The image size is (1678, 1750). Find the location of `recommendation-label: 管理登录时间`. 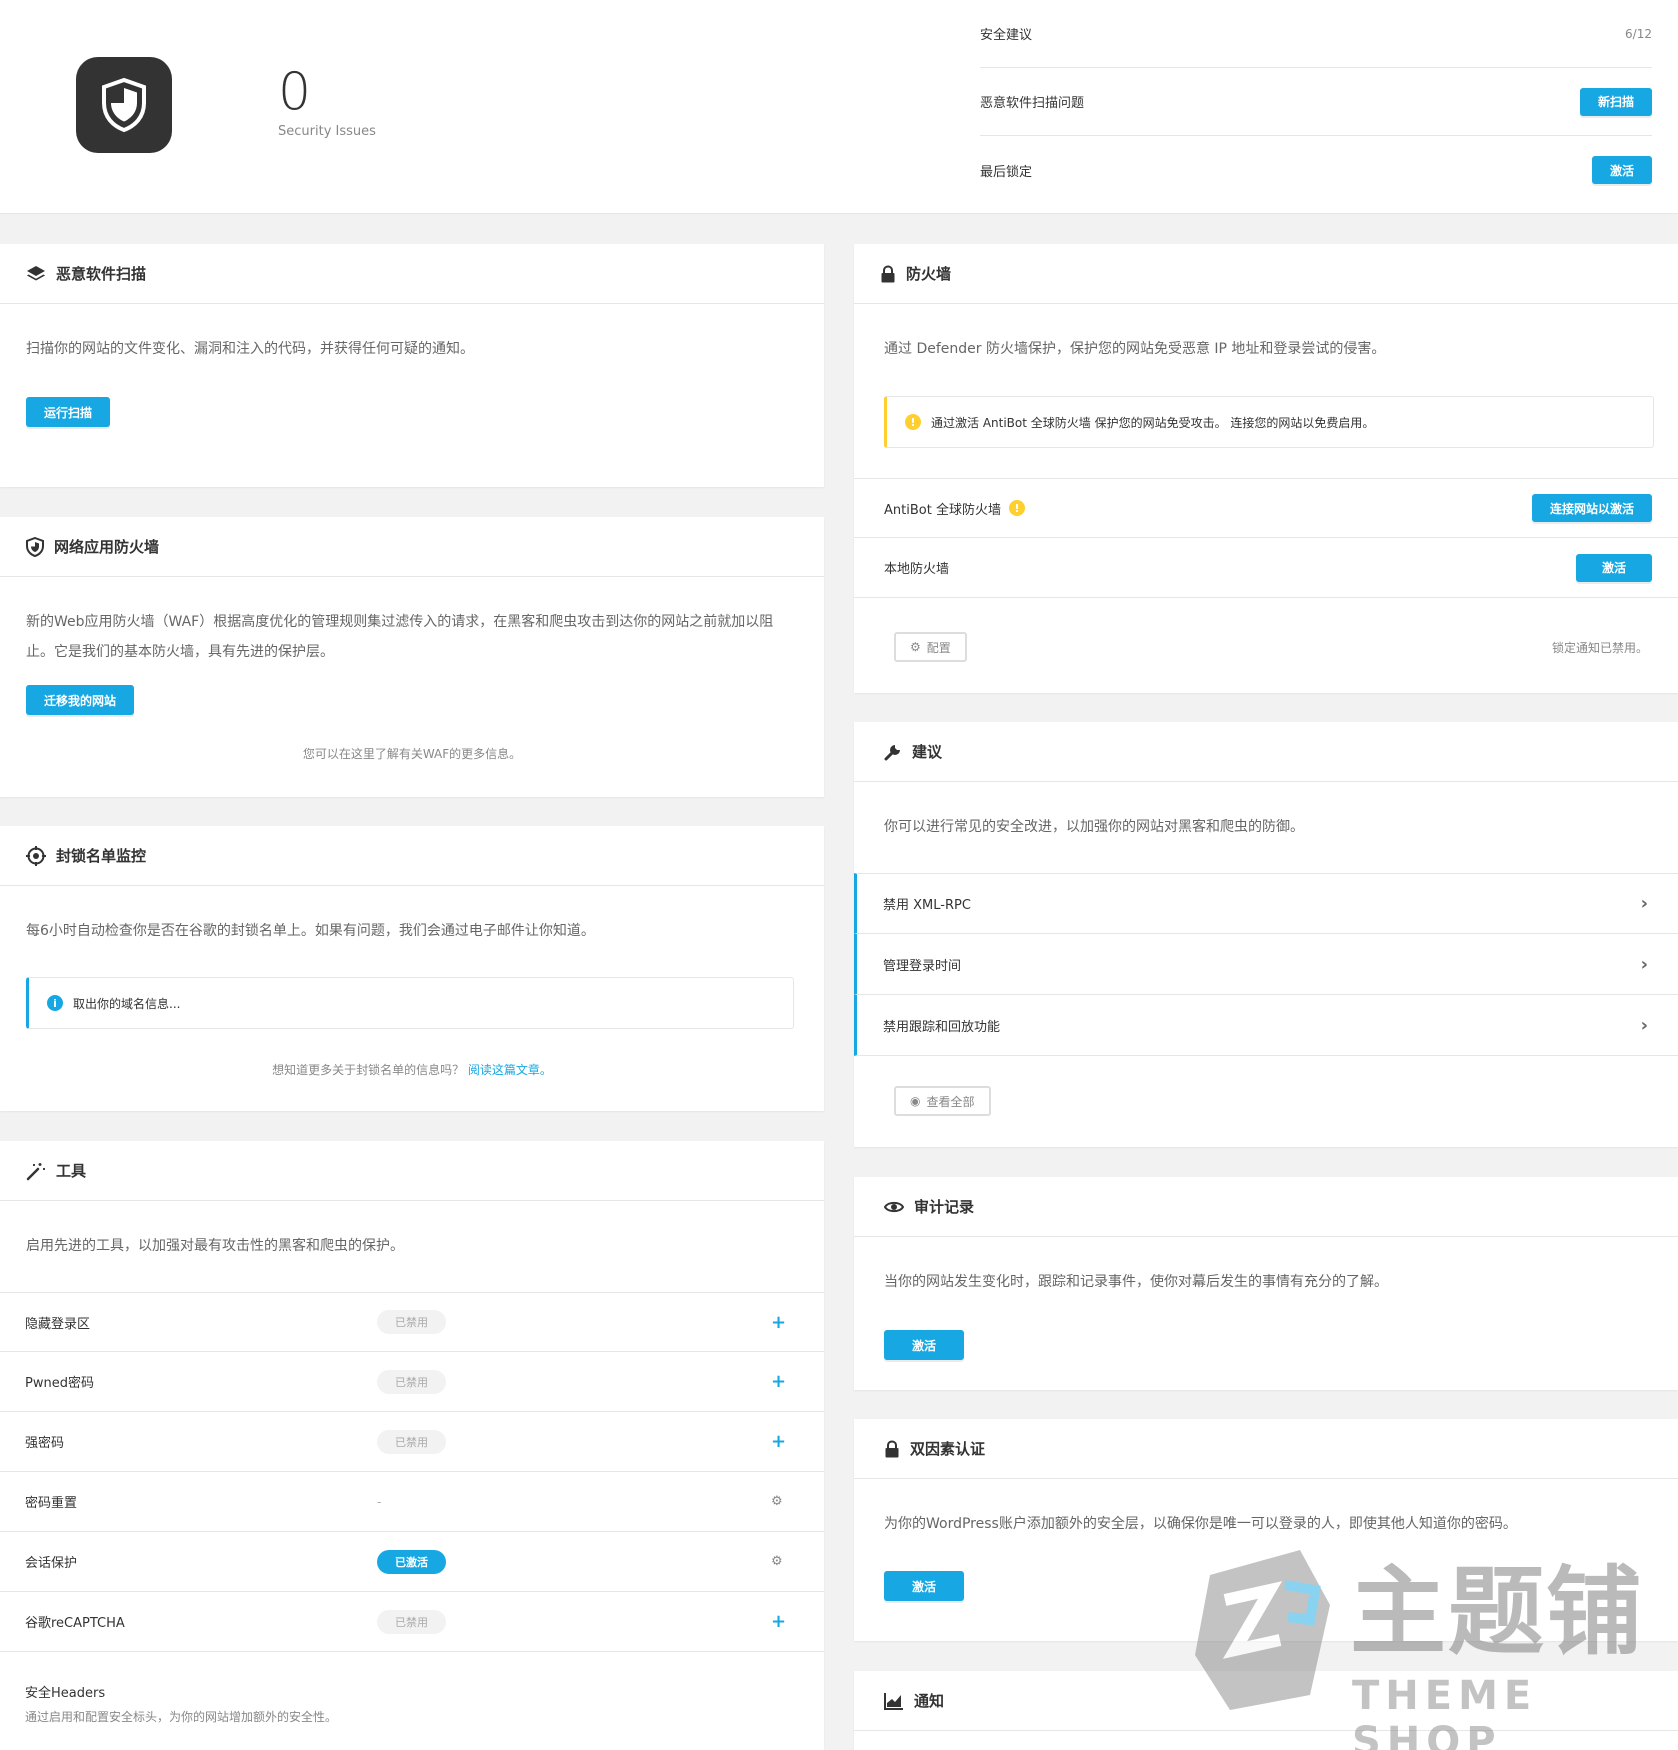

recommendation-label: 管理登录时间 is located at coordinates (922, 966).